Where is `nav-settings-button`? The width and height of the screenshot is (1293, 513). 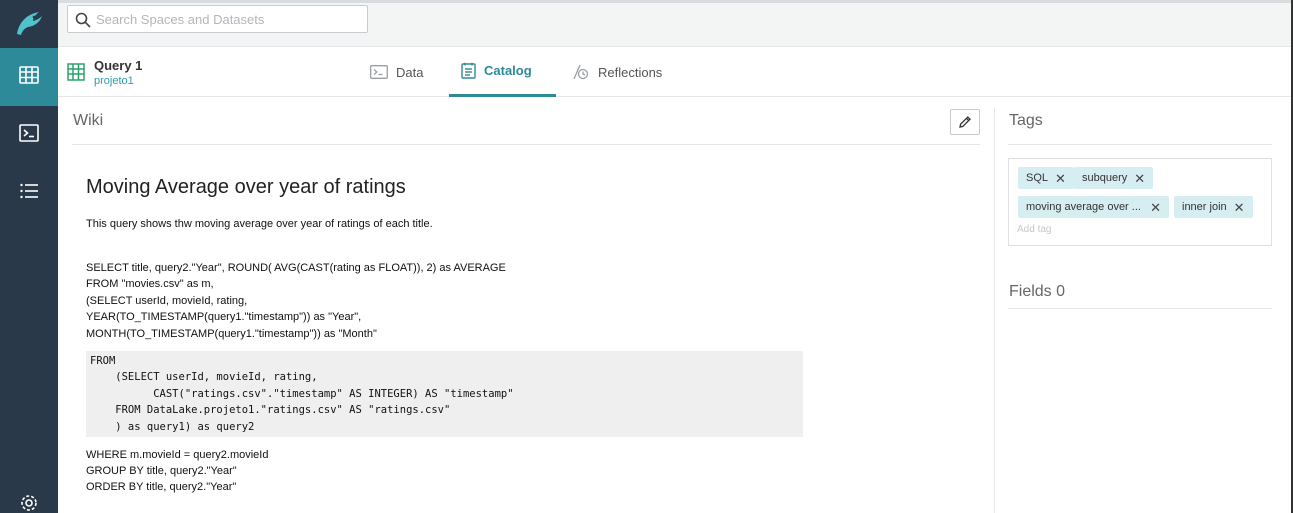
nav-settings-button is located at coordinates (29, 501).